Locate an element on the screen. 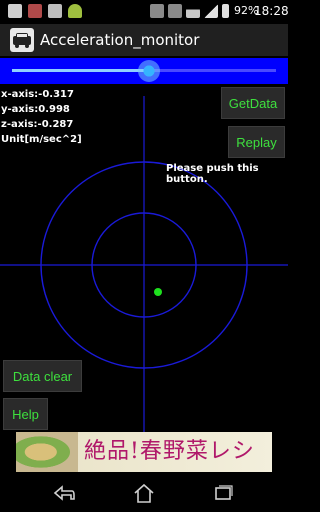 Image resolution: width=320 pixels, height=512 pixels. action-bar: Acceleration_monitor is located at coordinates (144, 40).